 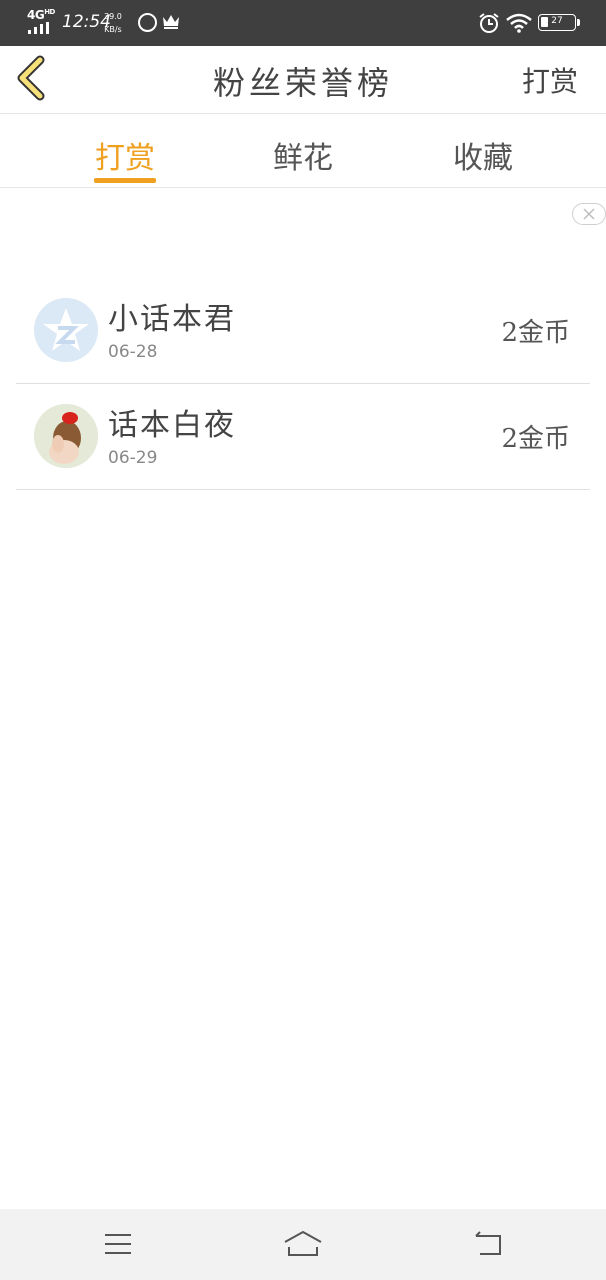 What do you see at coordinates (489, 23) in the screenshot?
I see `alarm-icon` at bounding box center [489, 23].